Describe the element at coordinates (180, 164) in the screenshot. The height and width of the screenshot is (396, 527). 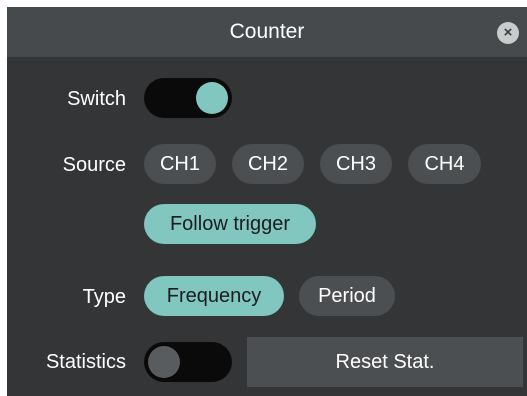
I see `source-option-ch1: CH1` at that location.